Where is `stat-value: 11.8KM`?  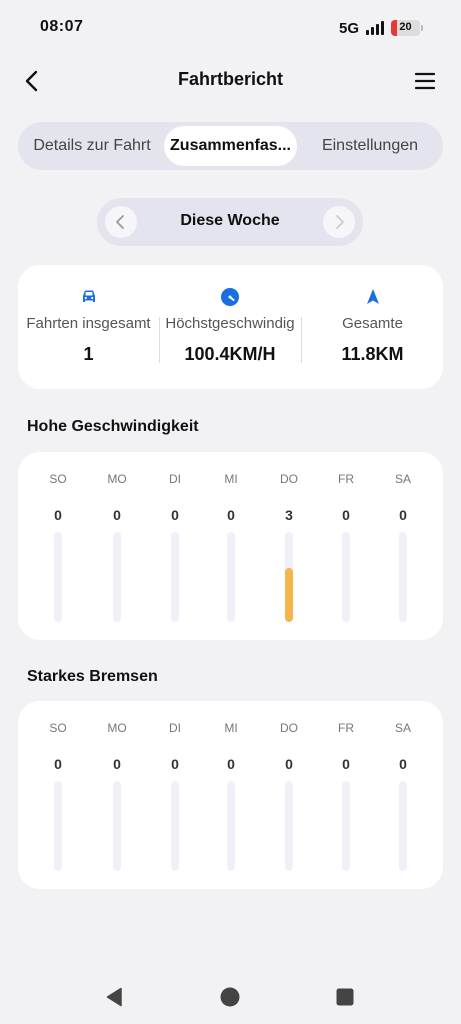 stat-value: 11.8KM is located at coordinates (372, 354).